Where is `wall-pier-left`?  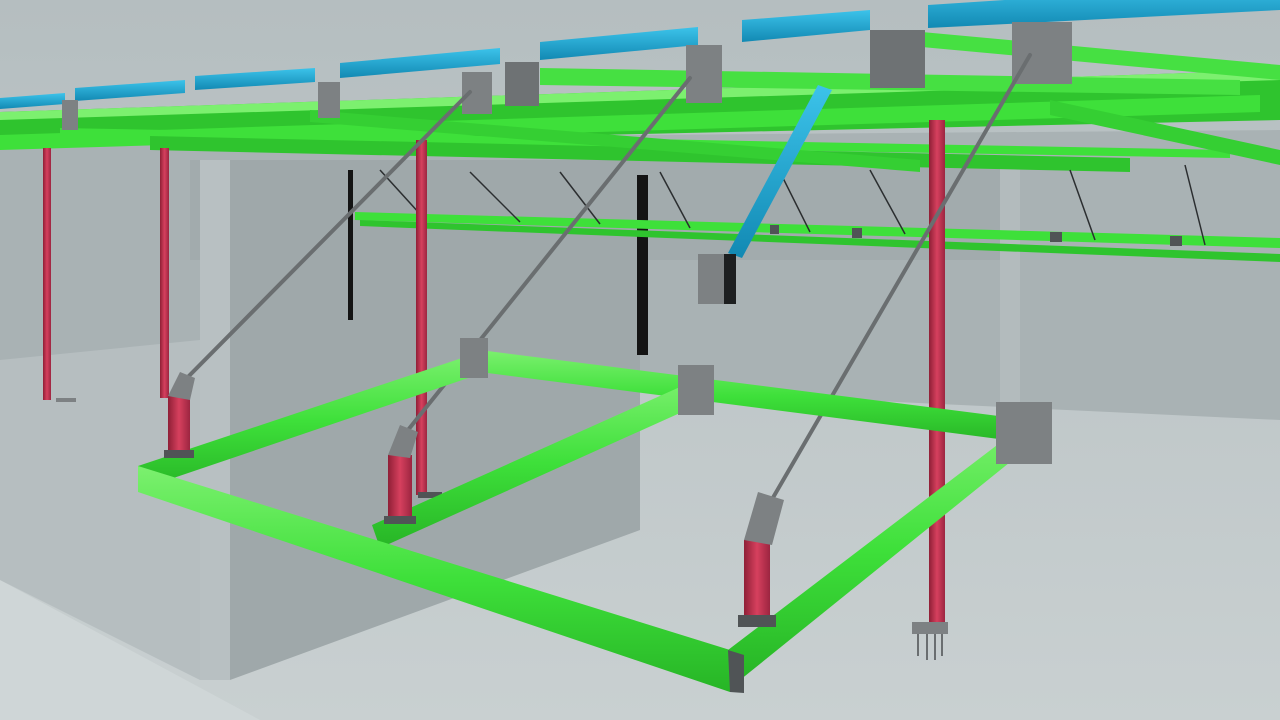 wall-pier-left is located at coordinates (215, 420).